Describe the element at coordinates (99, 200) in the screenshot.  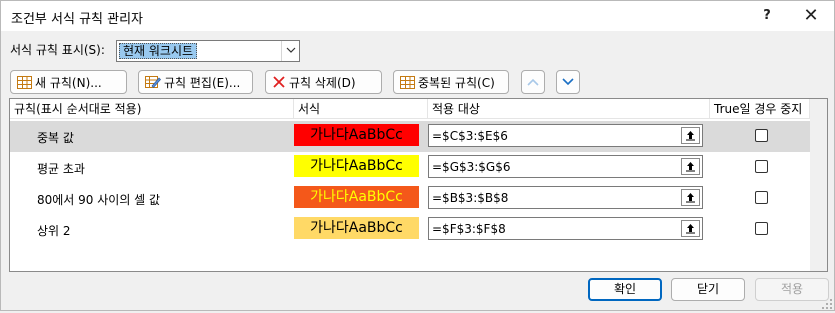
I see `rule-name: 80에서 90 사이의 셀 값` at that location.